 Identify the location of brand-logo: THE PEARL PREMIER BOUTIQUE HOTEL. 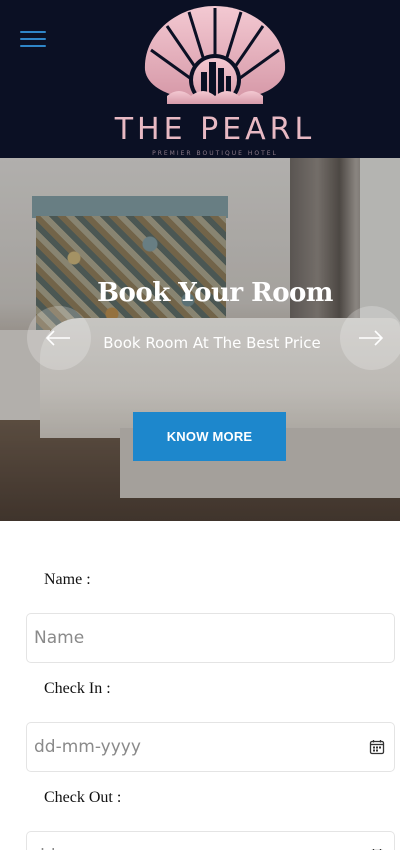
(215, 79).